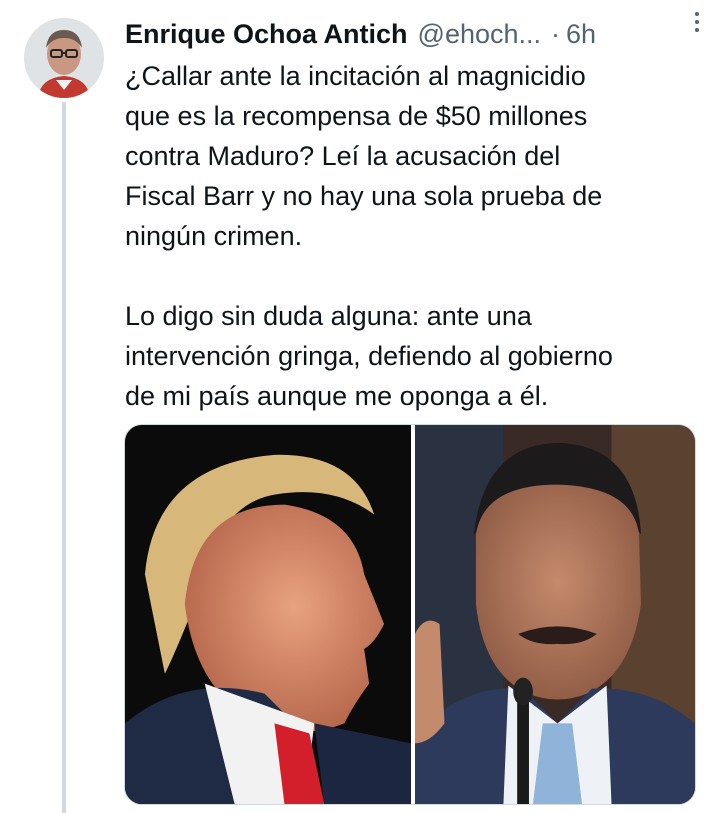  What do you see at coordinates (581, 34) in the screenshot?
I see `tweet-timestamp: 6h` at bounding box center [581, 34].